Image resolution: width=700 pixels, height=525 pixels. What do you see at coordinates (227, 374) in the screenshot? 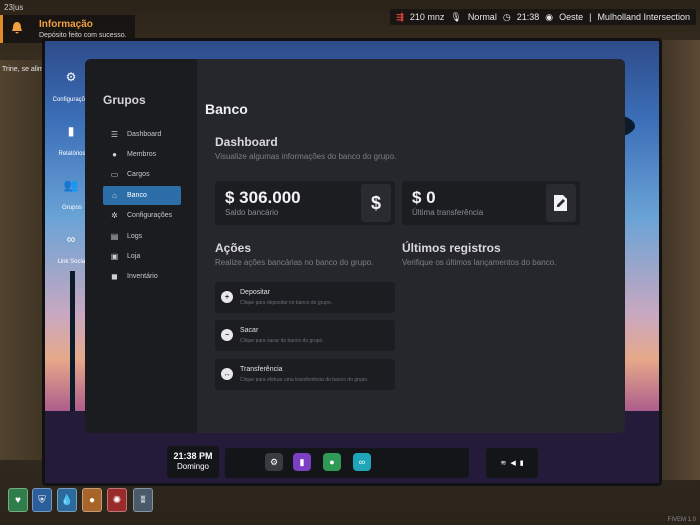
I see `transfer-icon: ↔` at bounding box center [227, 374].